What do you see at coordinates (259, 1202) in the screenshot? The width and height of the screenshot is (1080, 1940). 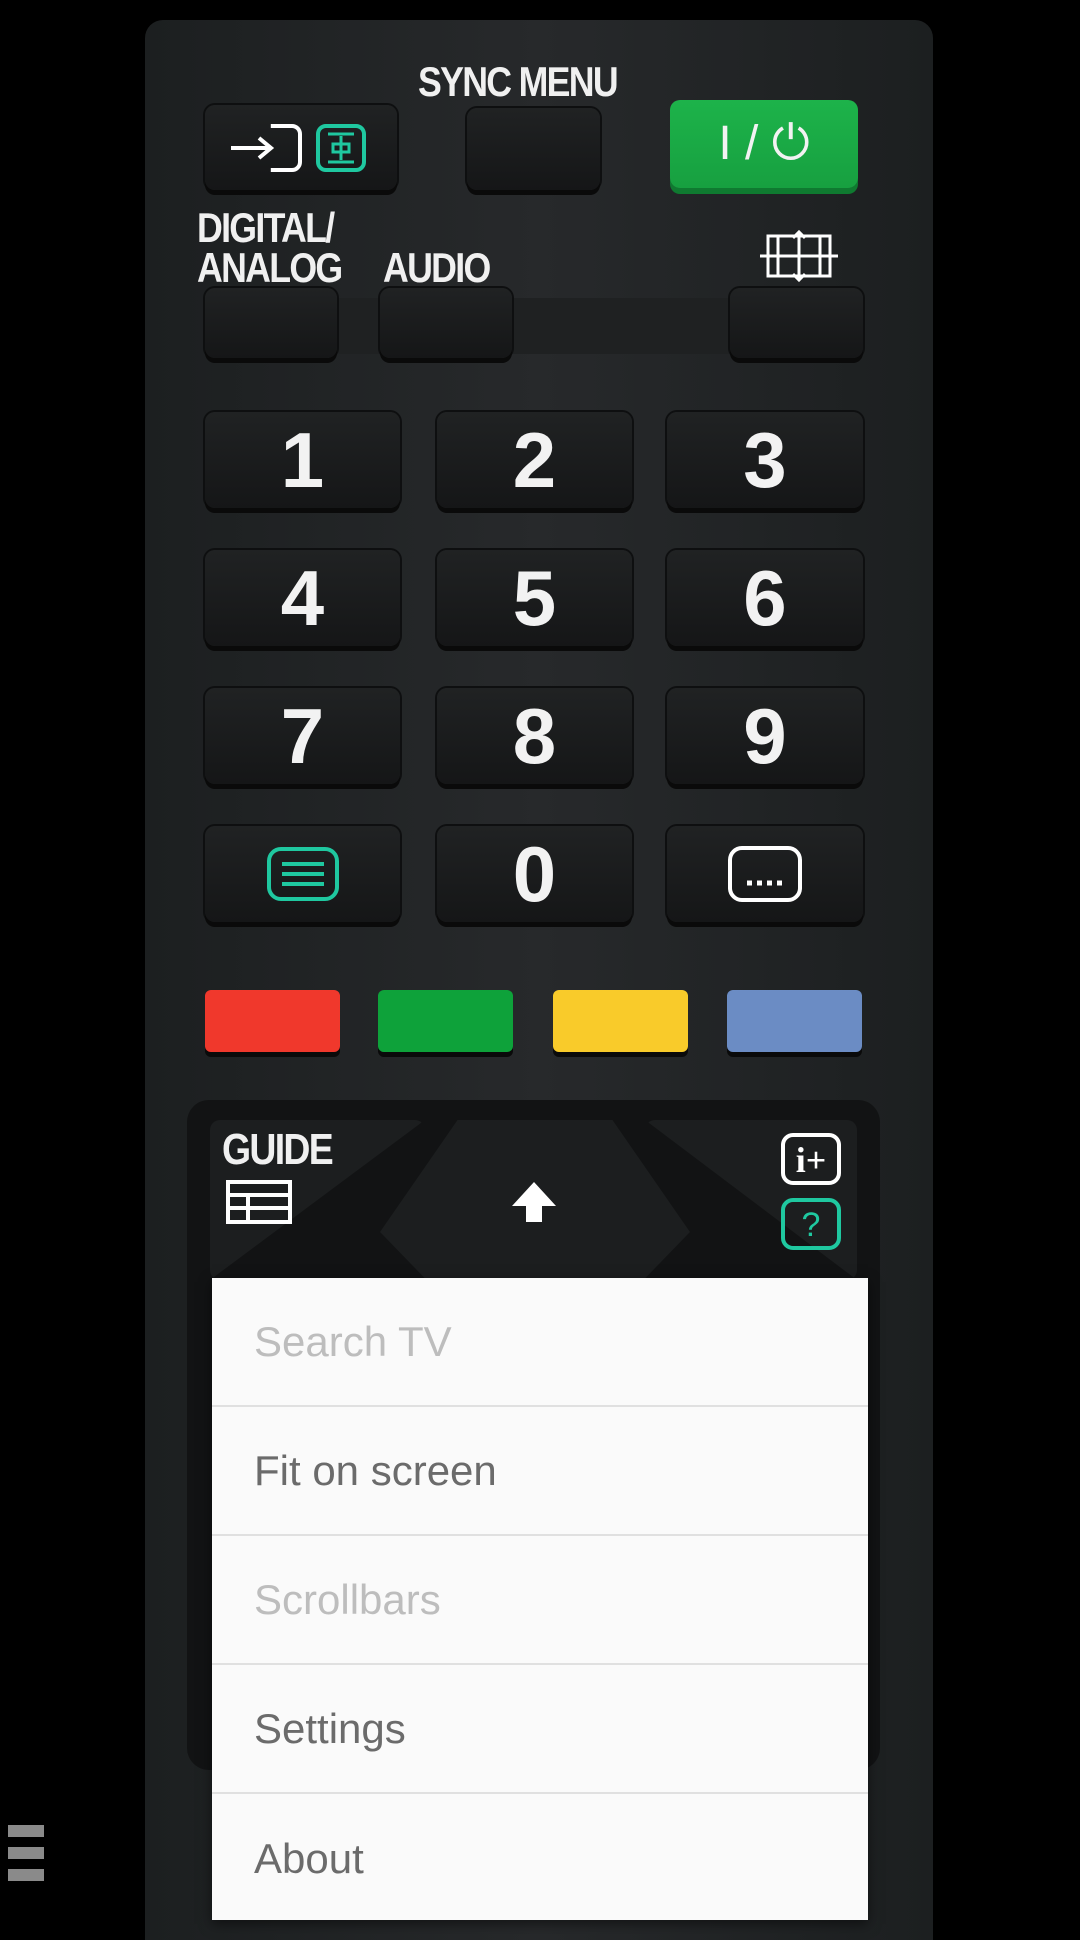 I see `guide-icon` at bounding box center [259, 1202].